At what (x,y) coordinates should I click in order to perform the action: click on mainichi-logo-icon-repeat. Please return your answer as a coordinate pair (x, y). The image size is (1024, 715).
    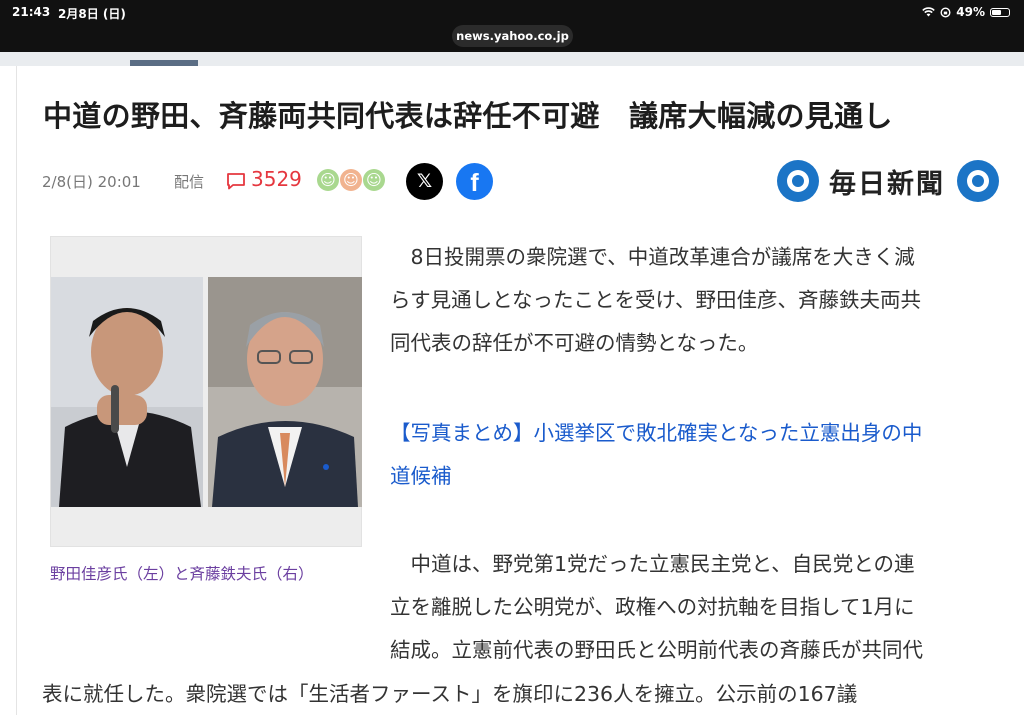
    Looking at the image, I should click on (978, 181).